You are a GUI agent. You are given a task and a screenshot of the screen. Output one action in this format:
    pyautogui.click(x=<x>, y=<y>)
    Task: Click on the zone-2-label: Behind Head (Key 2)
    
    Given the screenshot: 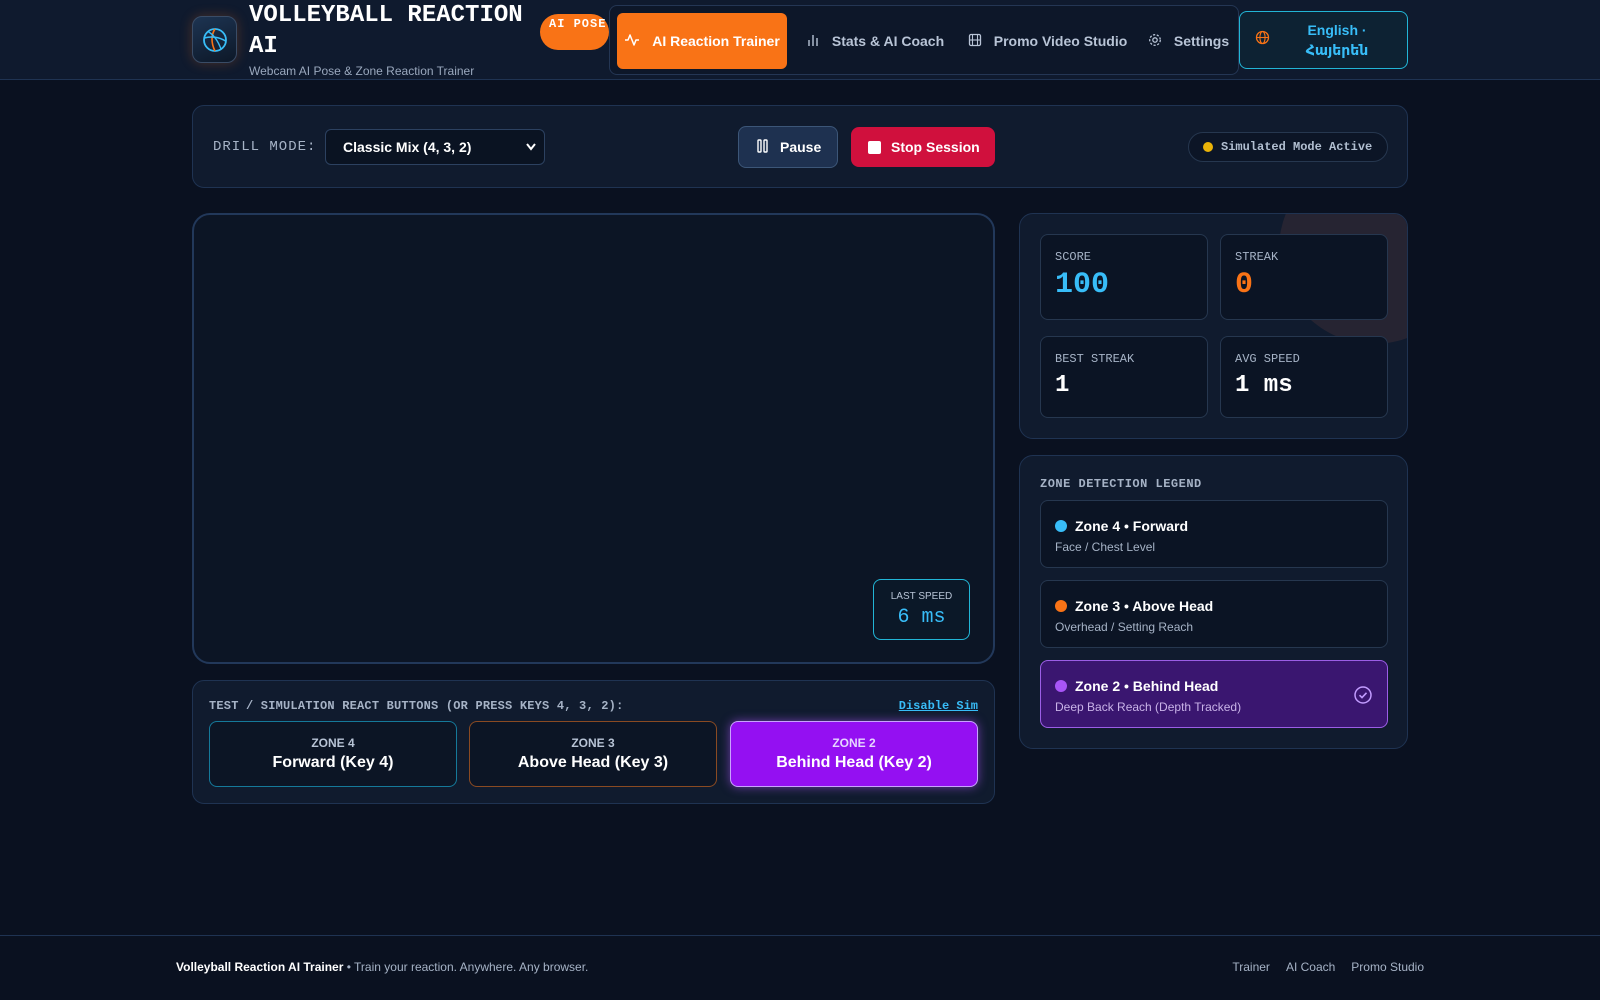 What is the action you would take?
    pyautogui.click(x=854, y=762)
    